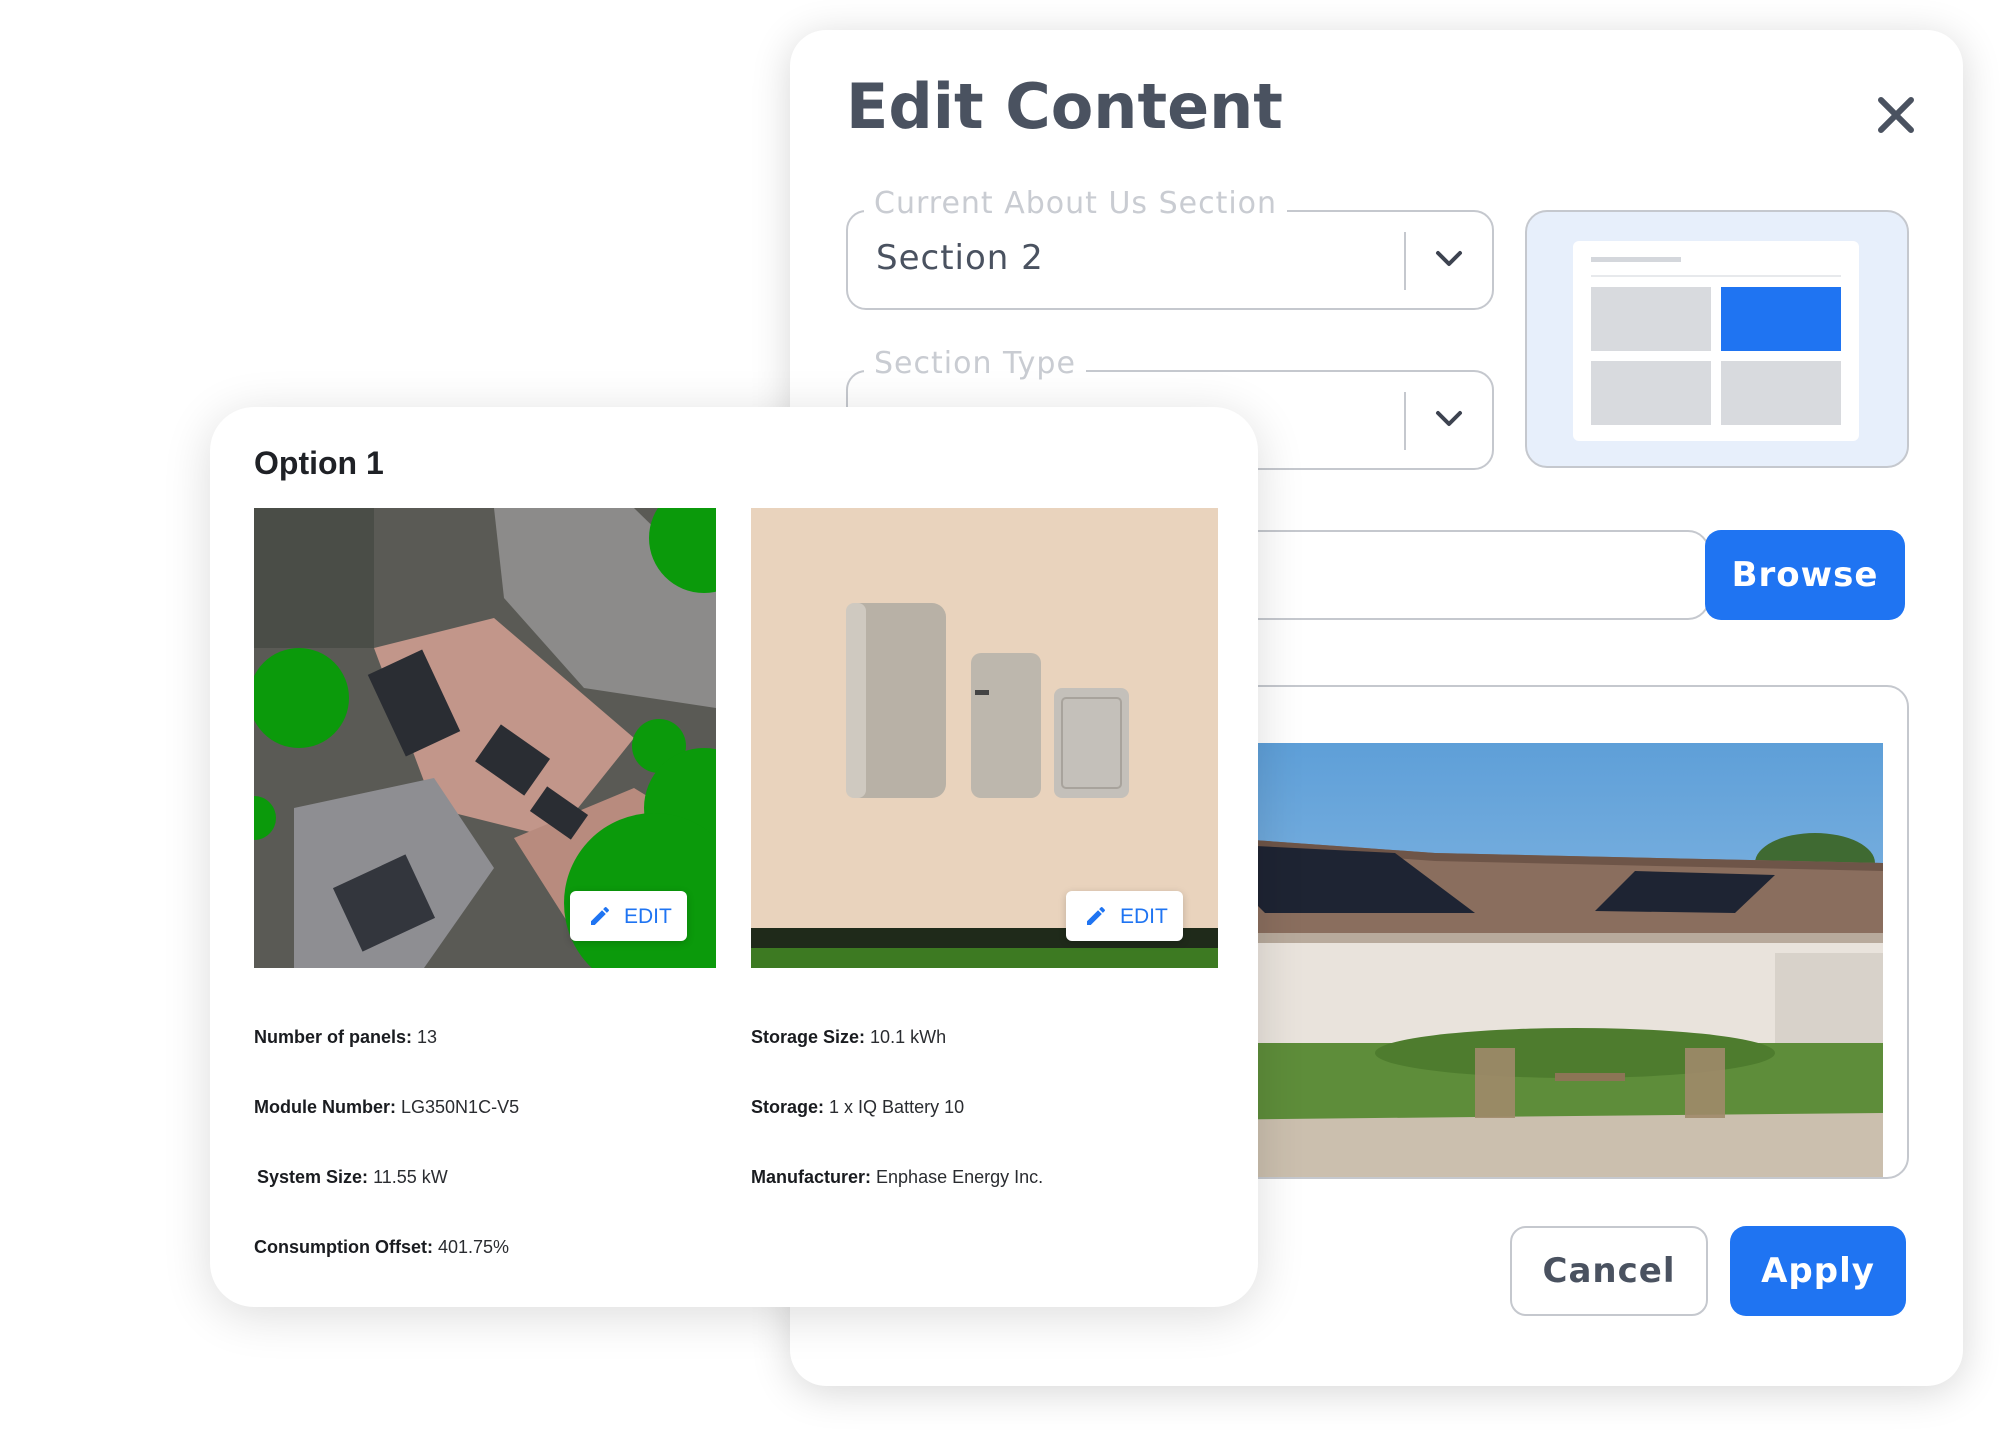 Image resolution: width=2000 pixels, height=1440 pixels. What do you see at coordinates (808, 1037) in the screenshot?
I see `spec-label: Storage Size:` at bounding box center [808, 1037].